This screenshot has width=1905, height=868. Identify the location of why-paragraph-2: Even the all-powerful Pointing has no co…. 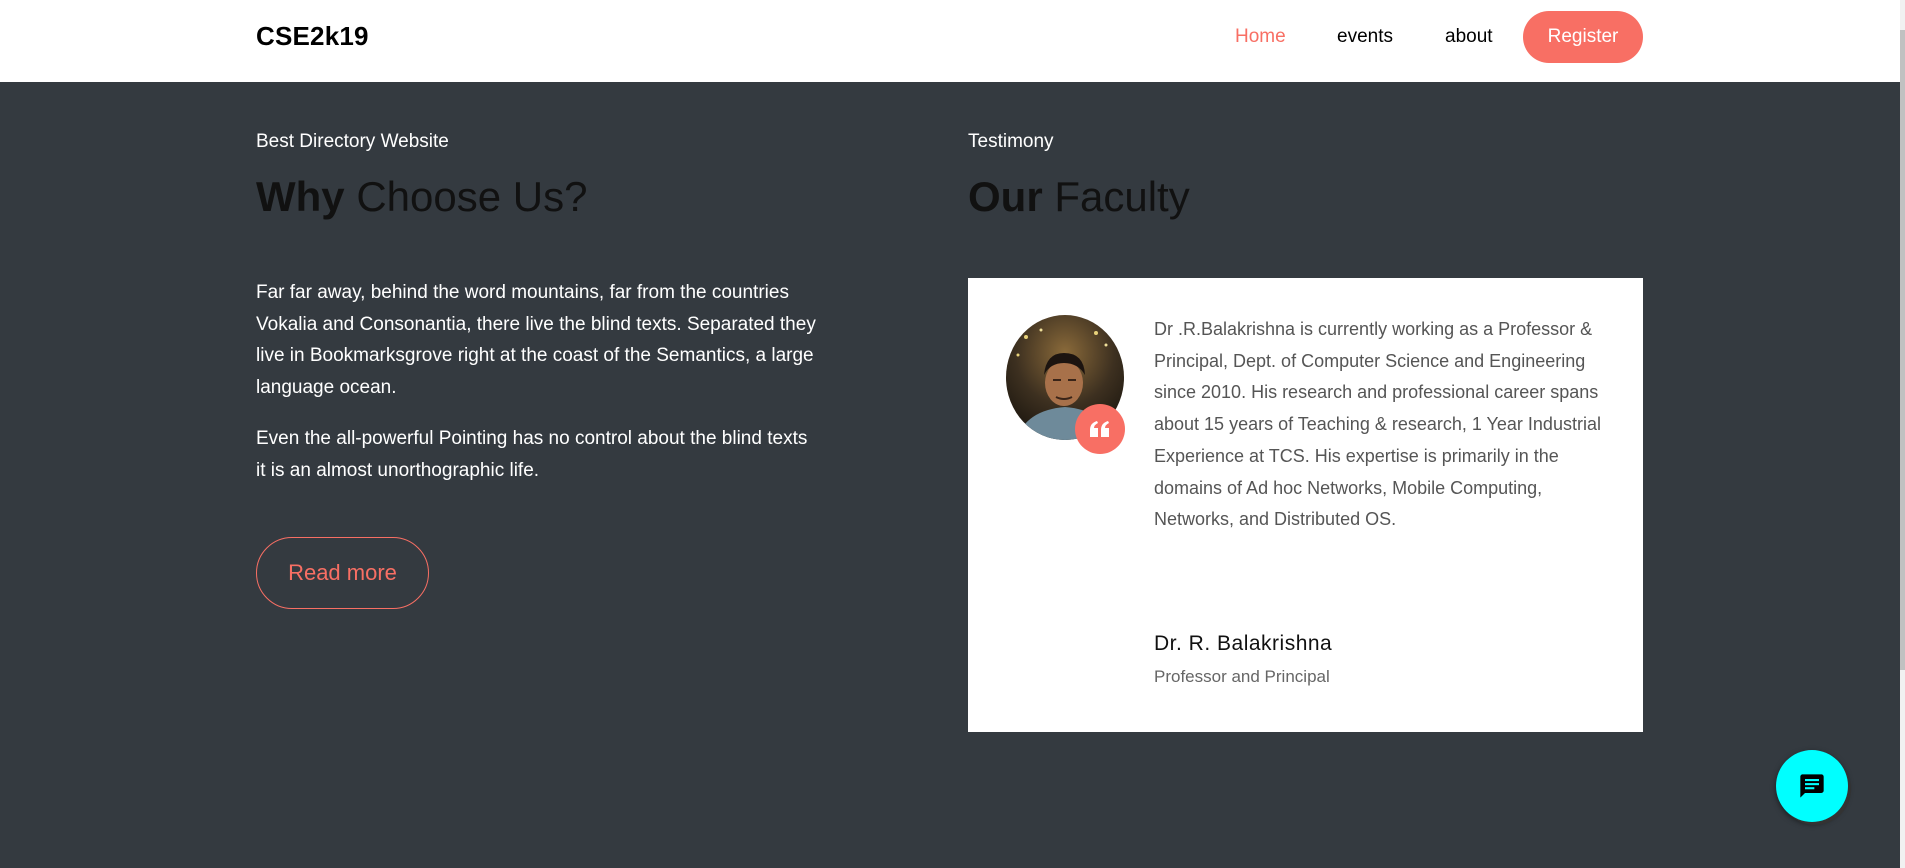
(532, 454).